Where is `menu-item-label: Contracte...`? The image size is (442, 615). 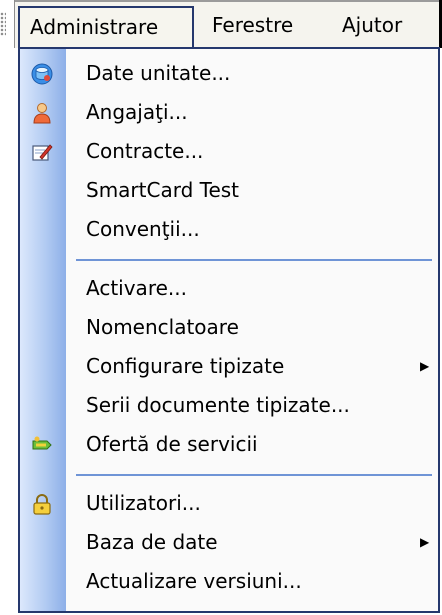 menu-item-label: Contracte... is located at coordinates (145, 151).